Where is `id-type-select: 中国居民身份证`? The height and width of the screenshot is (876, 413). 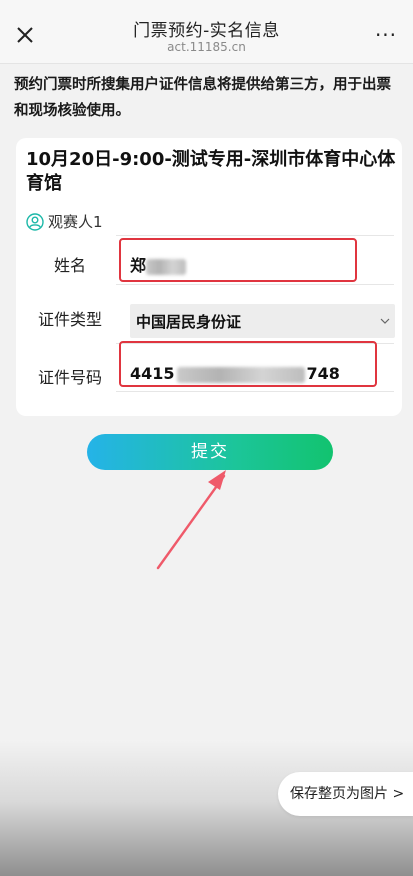
id-type-select: 中国居民身份证 is located at coordinates (262, 321).